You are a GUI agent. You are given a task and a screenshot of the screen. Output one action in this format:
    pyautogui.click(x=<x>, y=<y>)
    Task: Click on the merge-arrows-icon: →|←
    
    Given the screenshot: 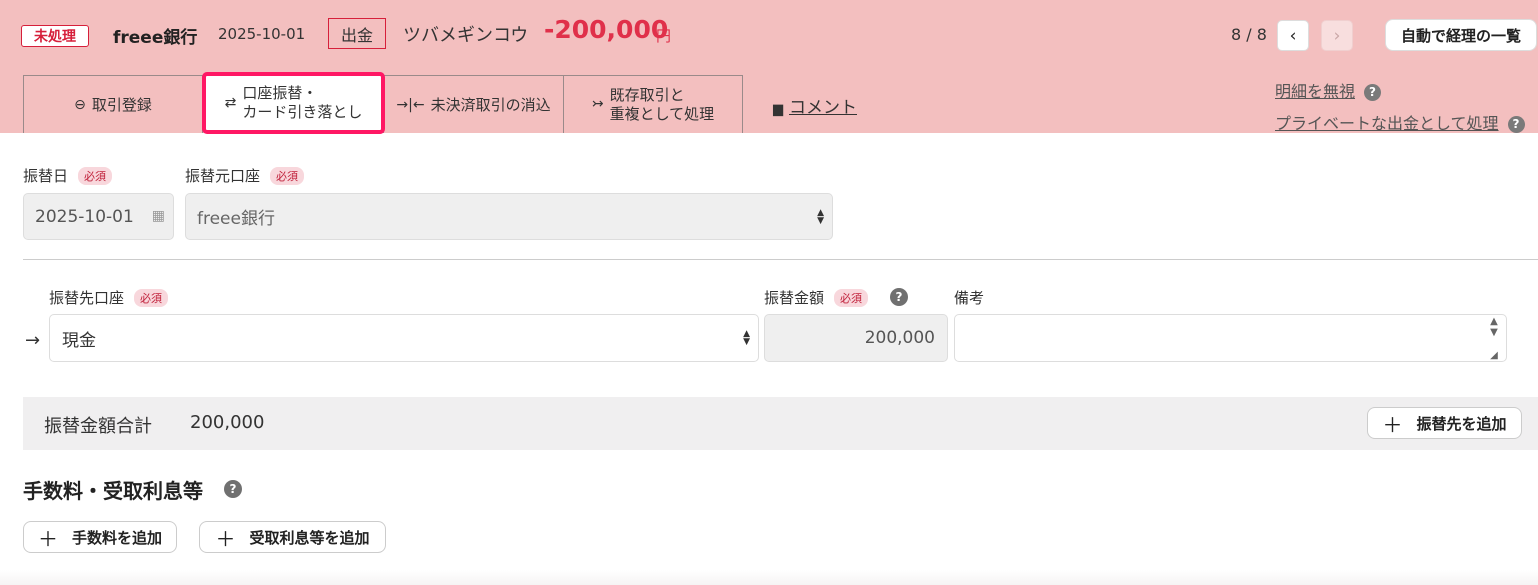 What is the action you would take?
    pyautogui.click(x=410, y=104)
    